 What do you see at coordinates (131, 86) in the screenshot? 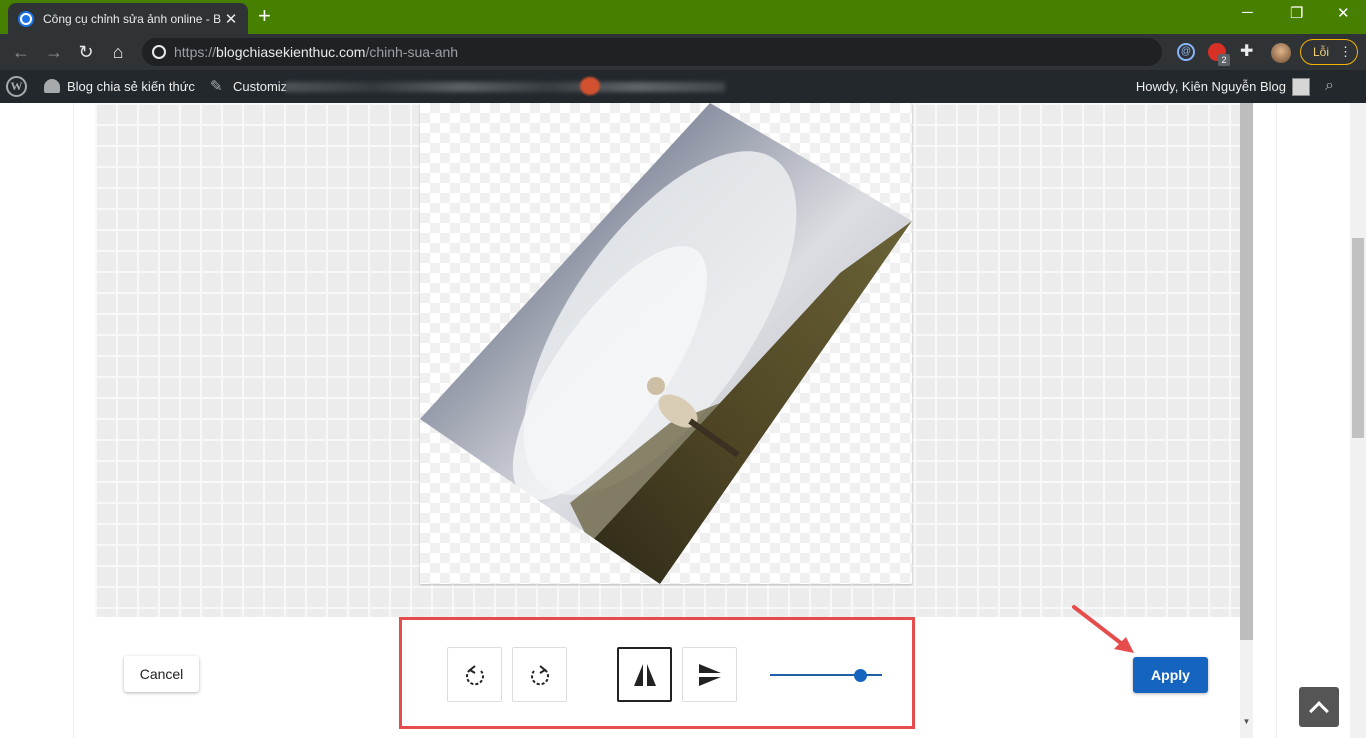
I see `site-name-link: Blog chia sẻ kiến thức` at bounding box center [131, 86].